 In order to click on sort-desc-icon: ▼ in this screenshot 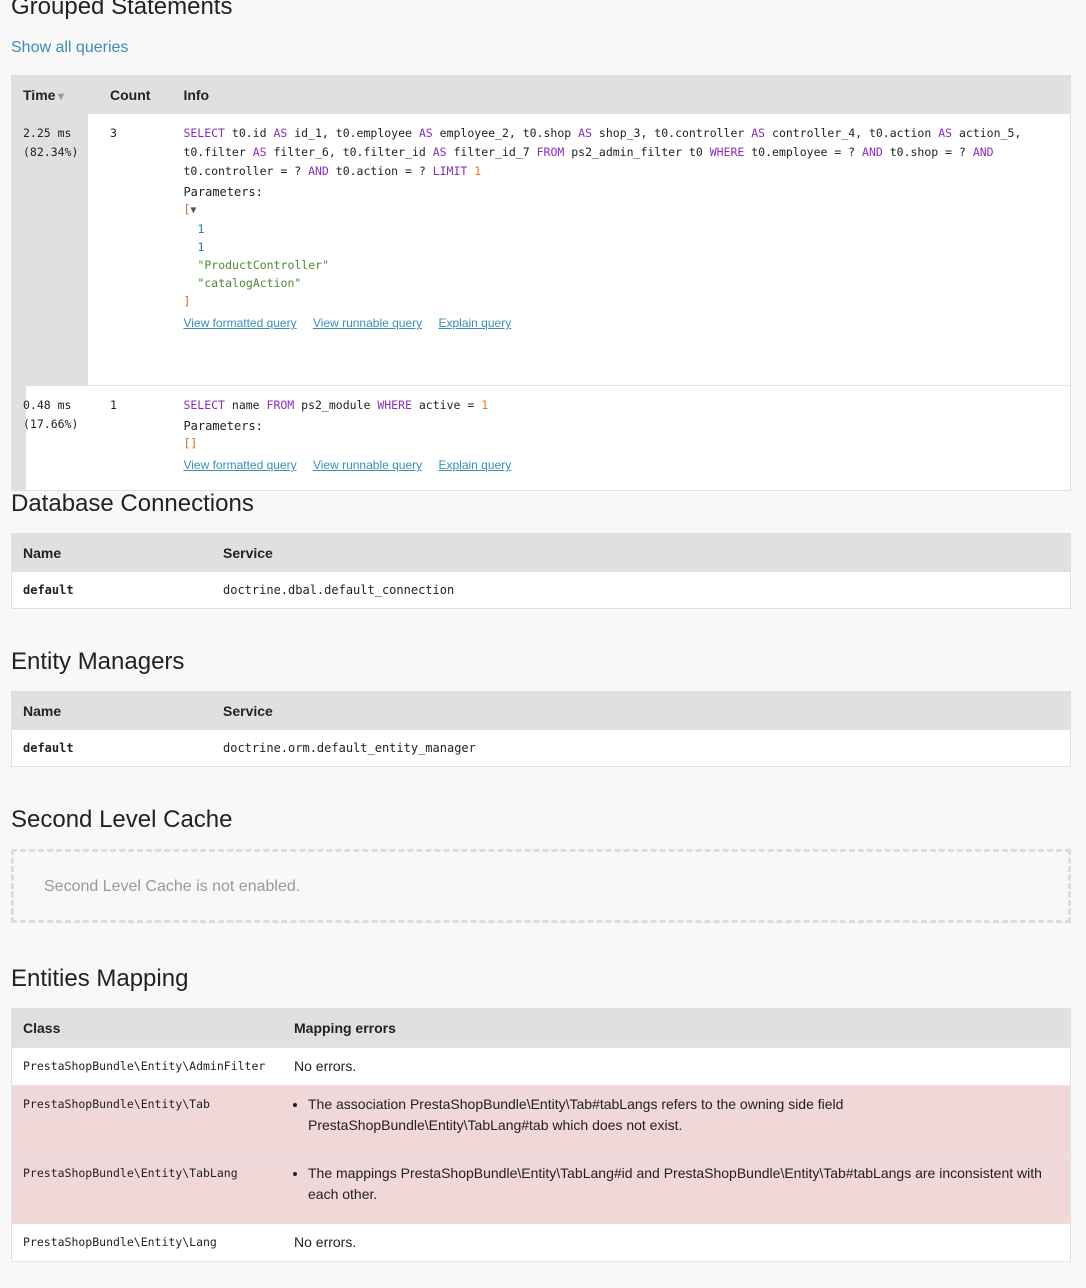, I will do `click(61, 97)`.